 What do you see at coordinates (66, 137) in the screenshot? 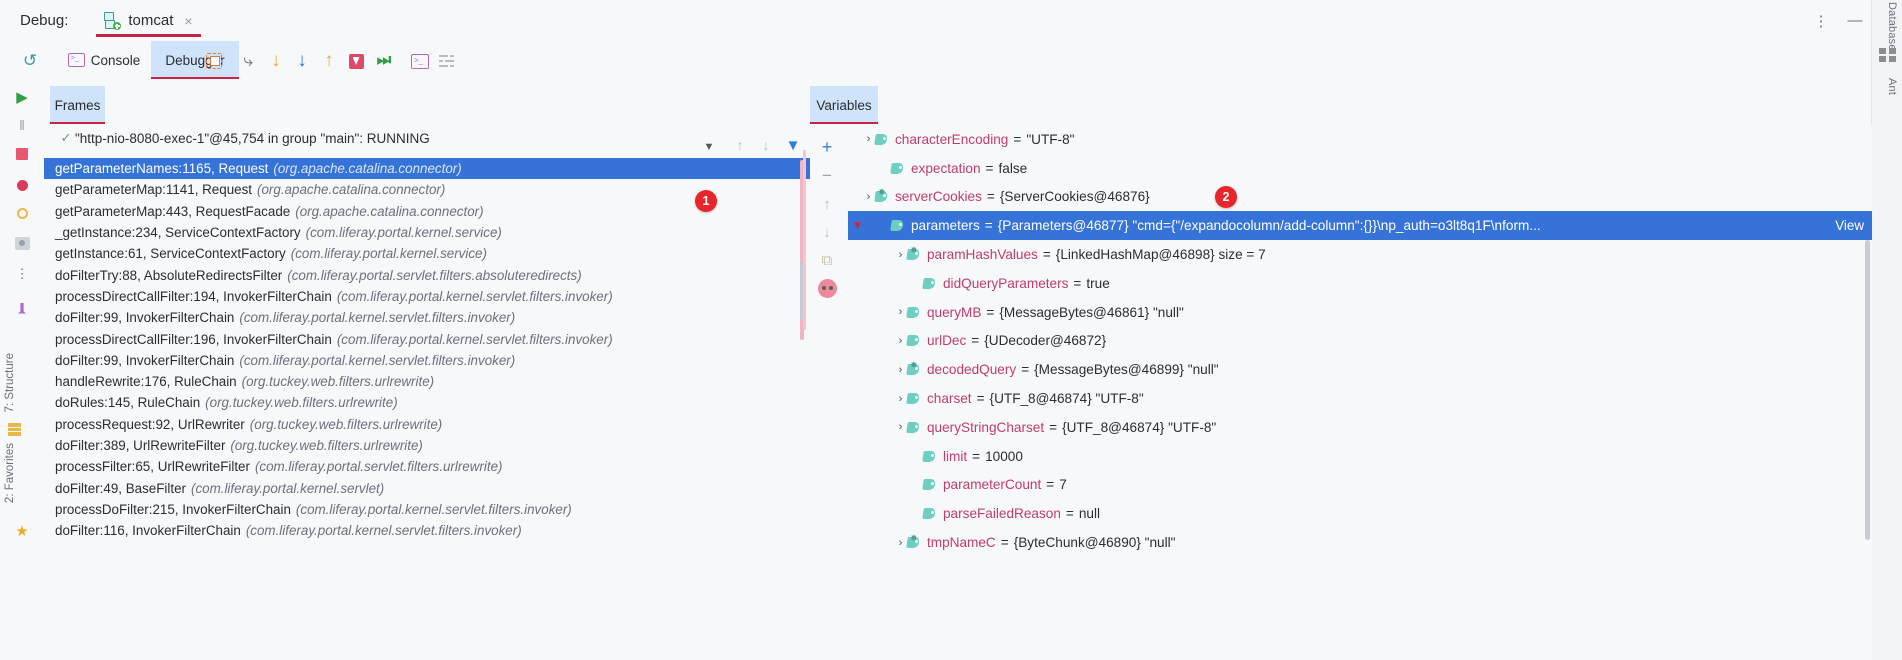
I see `thread-status-check-icon: ✓` at bounding box center [66, 137].